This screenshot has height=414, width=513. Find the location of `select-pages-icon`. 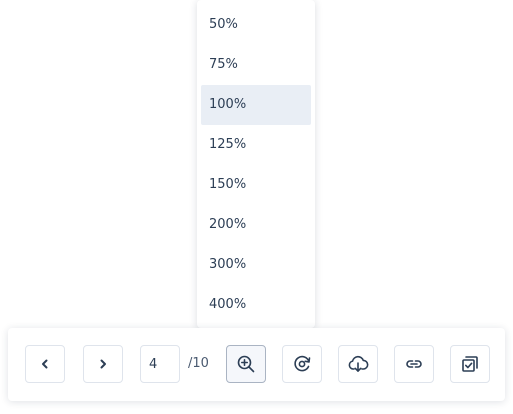

select-pages-icon is located at coordinates (470, 364).